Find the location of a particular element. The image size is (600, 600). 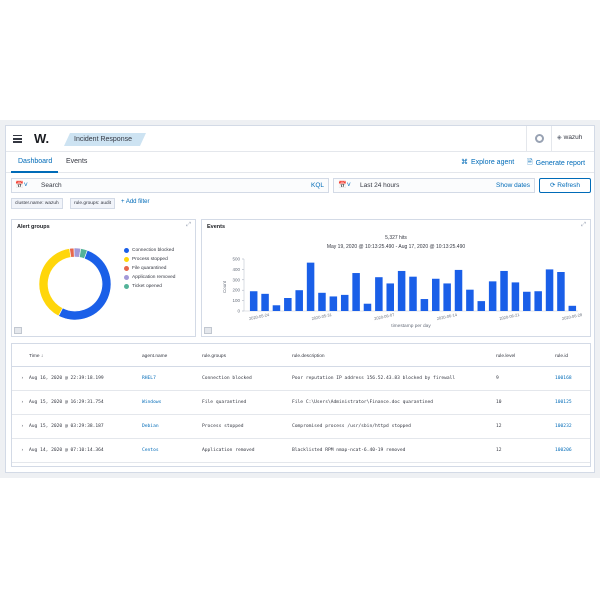

col-header-rule-groups: rule.groups is located at coordinates (214, 356).